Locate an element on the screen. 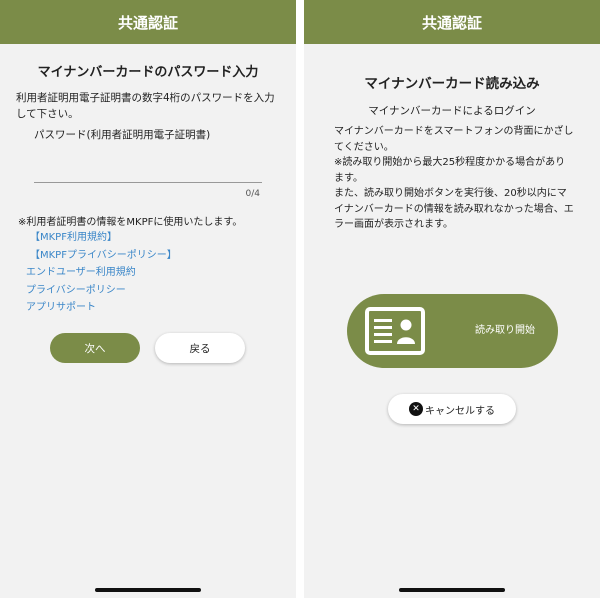 The height and width of the screenshot is (598, 600). end-user-terms-link: エンドユーザー利用規約 is located at coordinates (101, 273).